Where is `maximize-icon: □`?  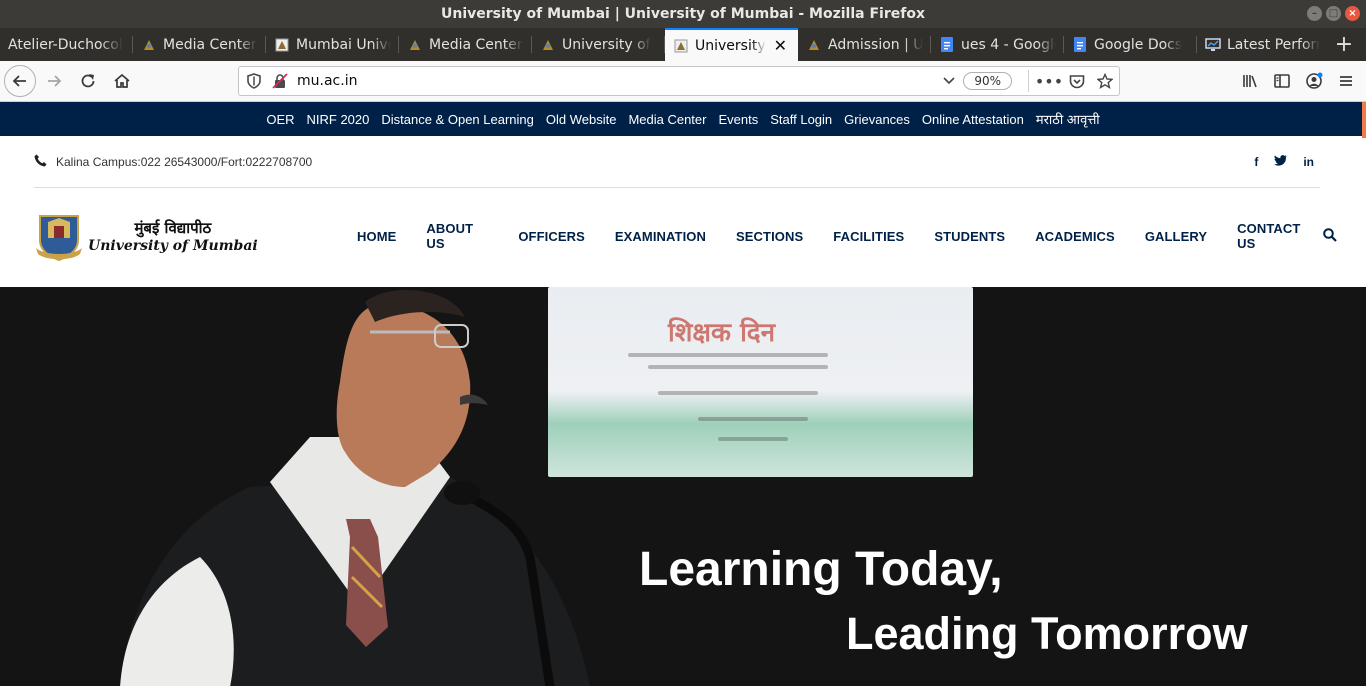 maximize-icon: □ is located at coordinates (1333, 13).